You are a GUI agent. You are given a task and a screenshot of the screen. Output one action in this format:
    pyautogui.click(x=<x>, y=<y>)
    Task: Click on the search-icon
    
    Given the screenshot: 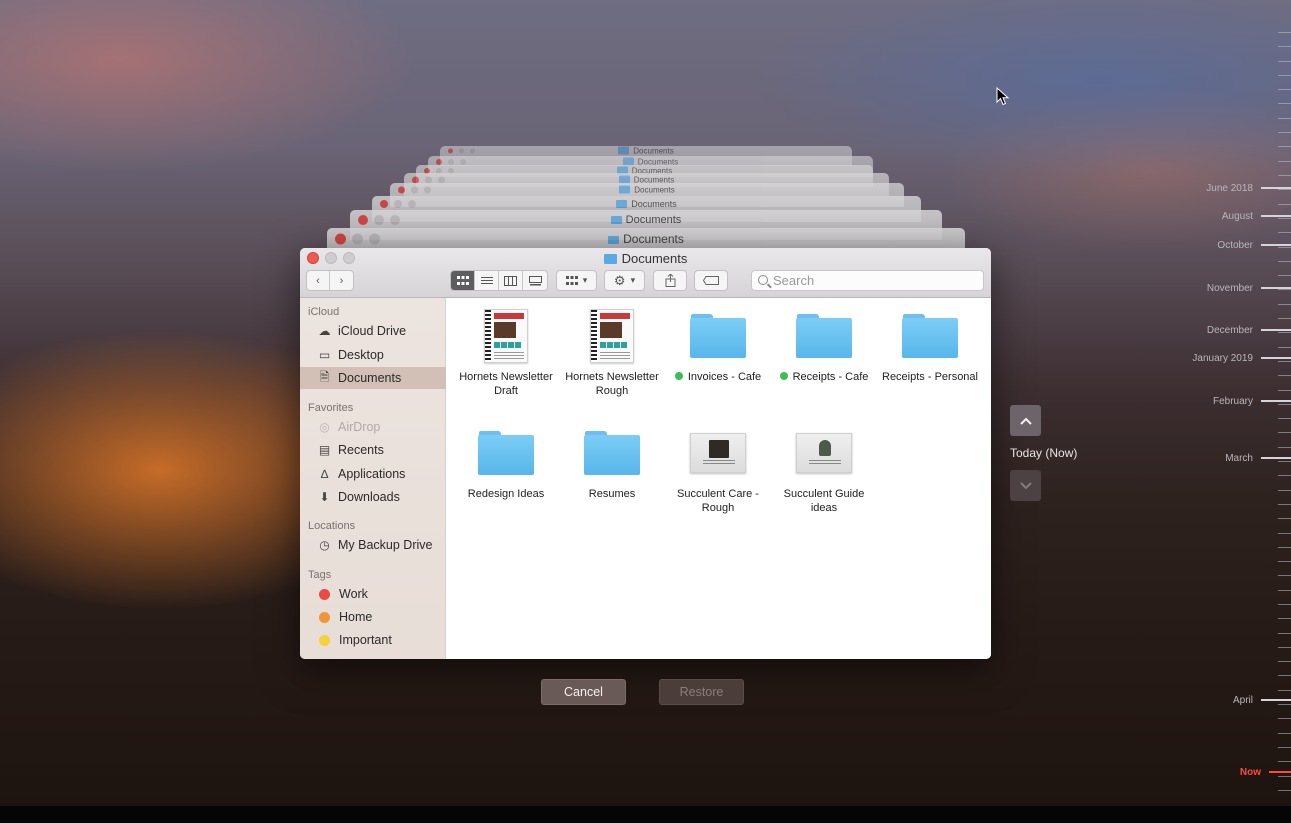 What is the action you would take?
    pyautogui.click(x=763, y=280)
    